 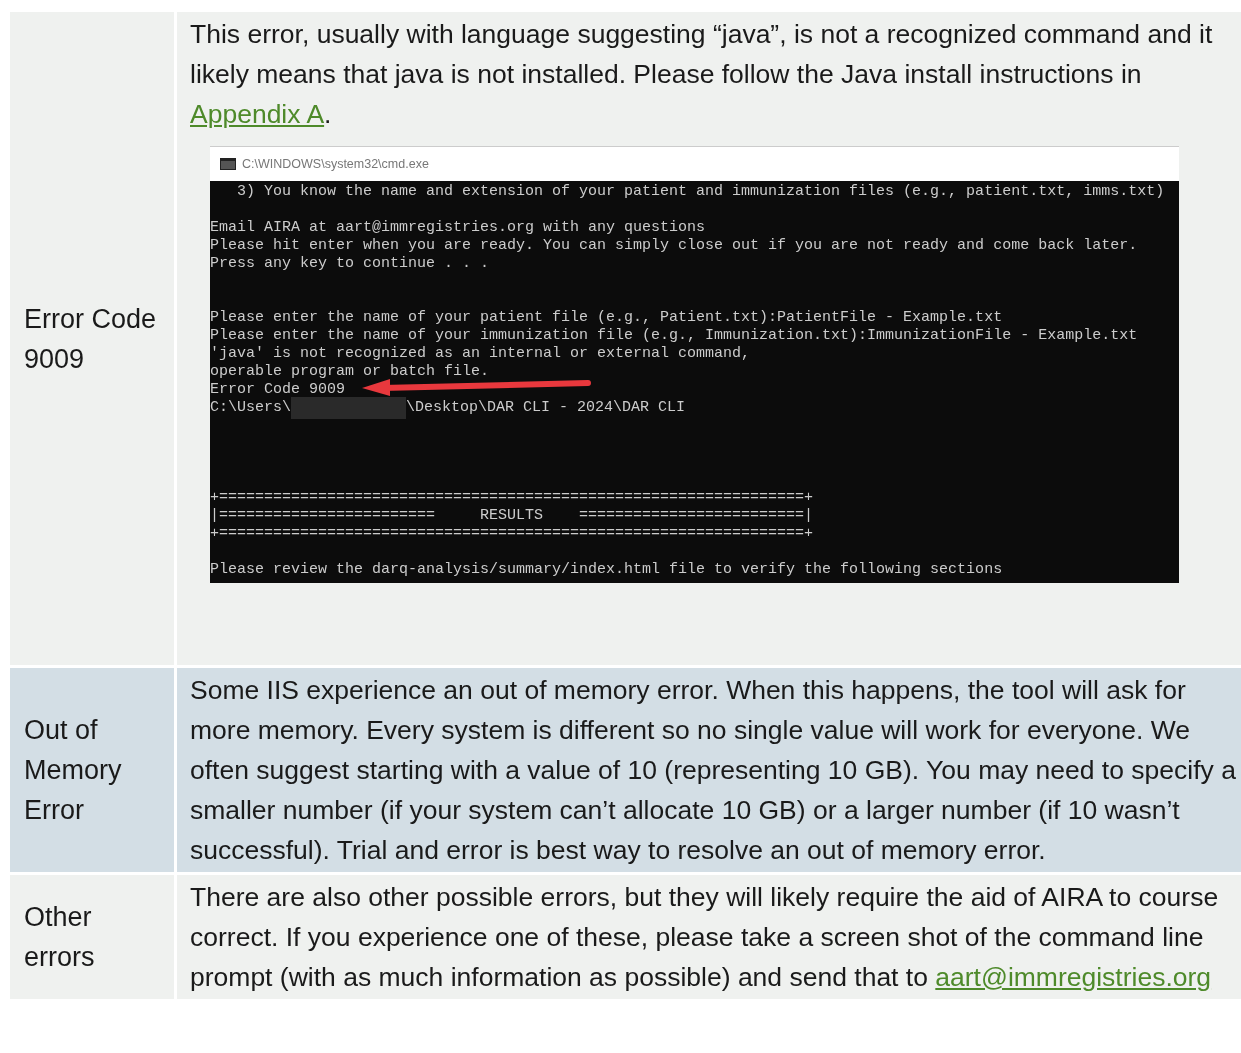 I want to click on console-line: Please review the darq-analysis/summary/index.html file to verify the following sections, so click(x=606, y=570).